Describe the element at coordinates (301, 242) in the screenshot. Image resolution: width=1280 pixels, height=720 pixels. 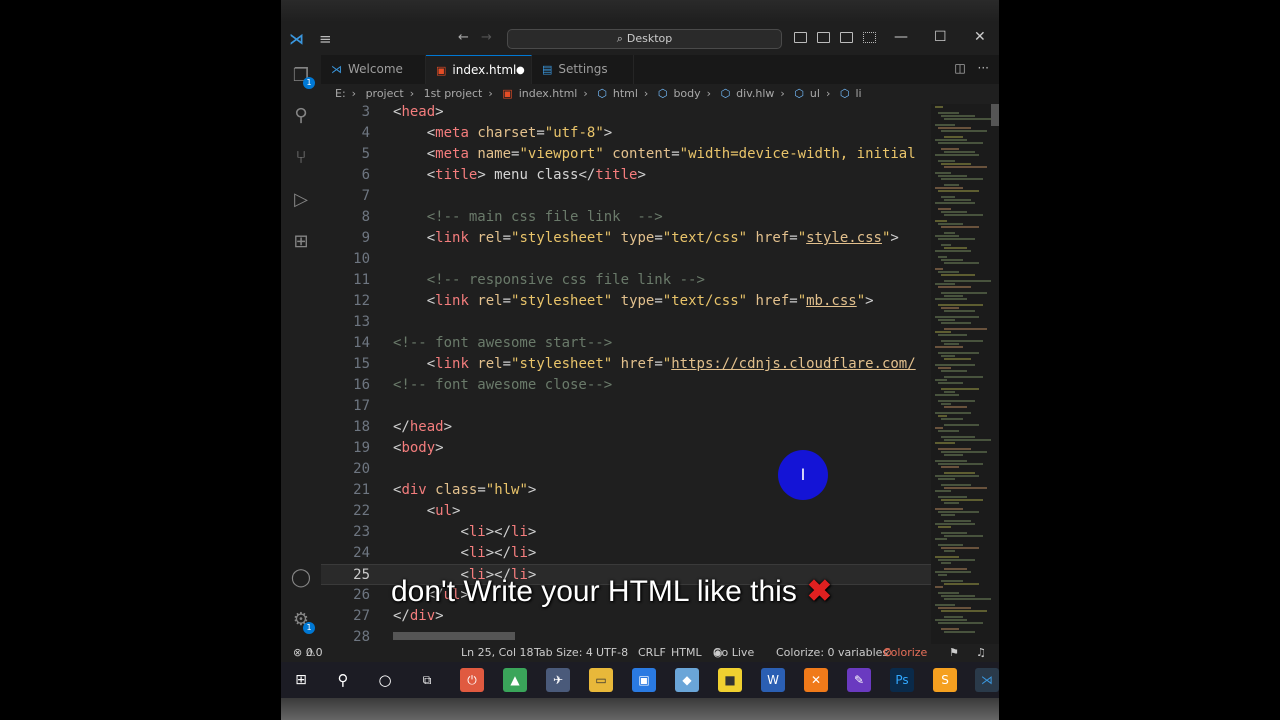
I see `extensions-icon: ⊞` at that location.